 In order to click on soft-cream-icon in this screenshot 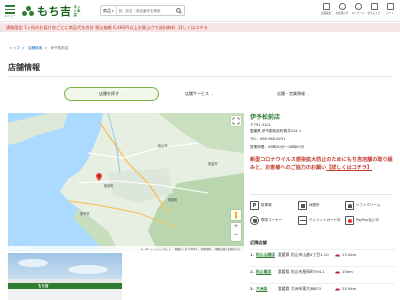, I will do `click(349, 205)`.